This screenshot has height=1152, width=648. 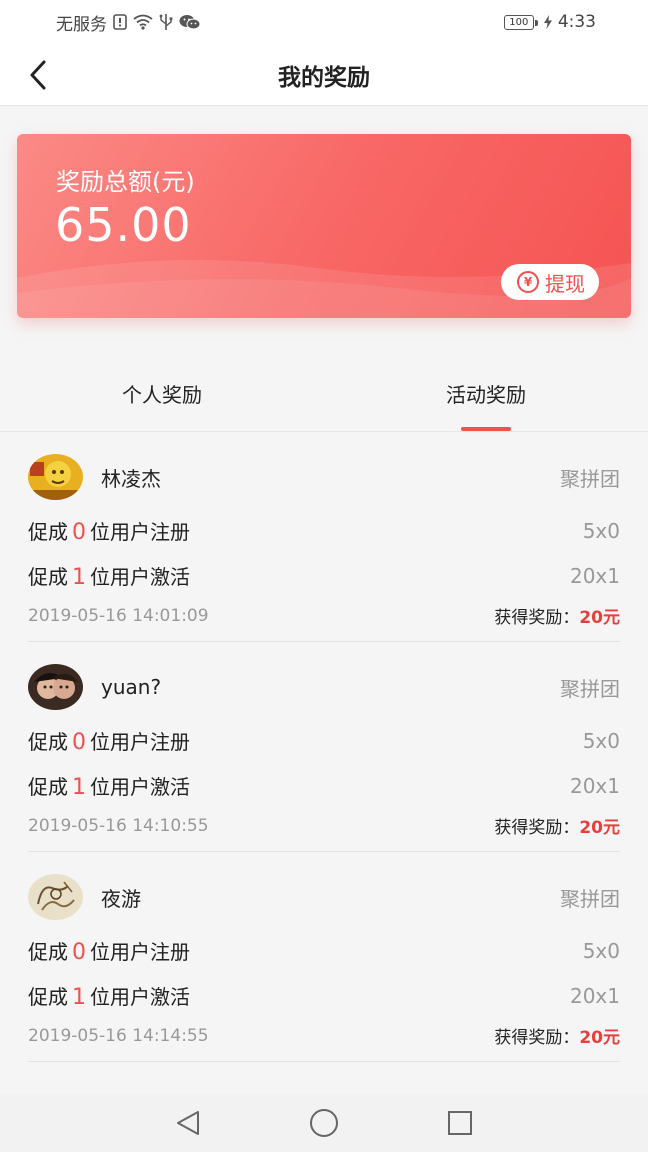 I want to click on tab-activity-rewards: 活动奖励, so click(x=486, y=393).